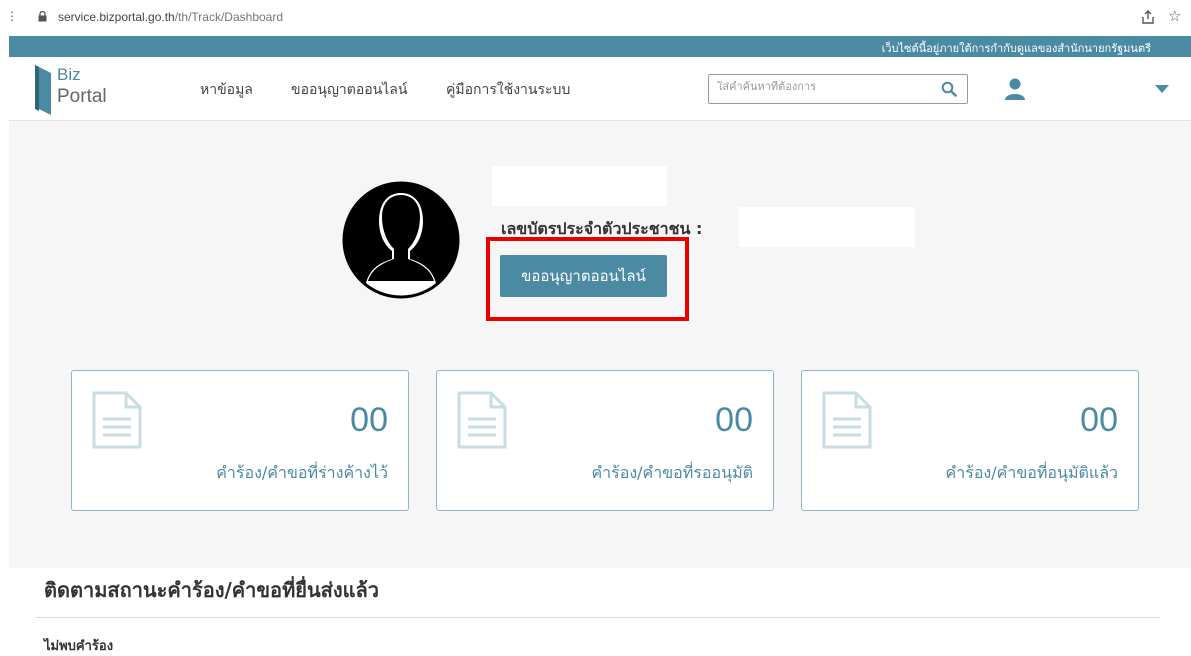  I want to click on lock-icon, so click(42, 16).